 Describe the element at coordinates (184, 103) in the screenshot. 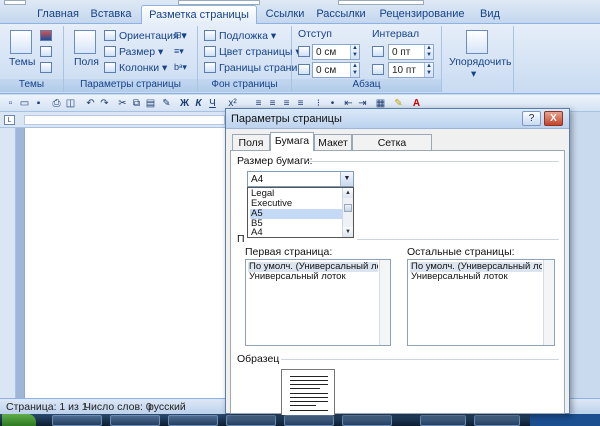

I see `bold-button: Ж` at that location.